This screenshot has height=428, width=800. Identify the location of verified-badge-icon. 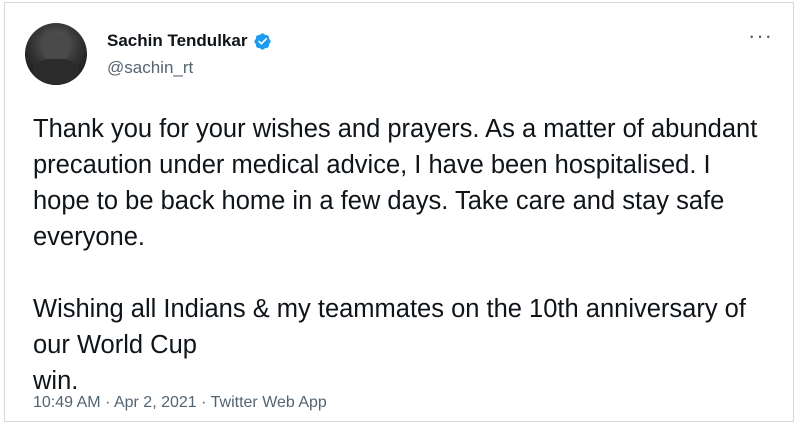
(263, 41).